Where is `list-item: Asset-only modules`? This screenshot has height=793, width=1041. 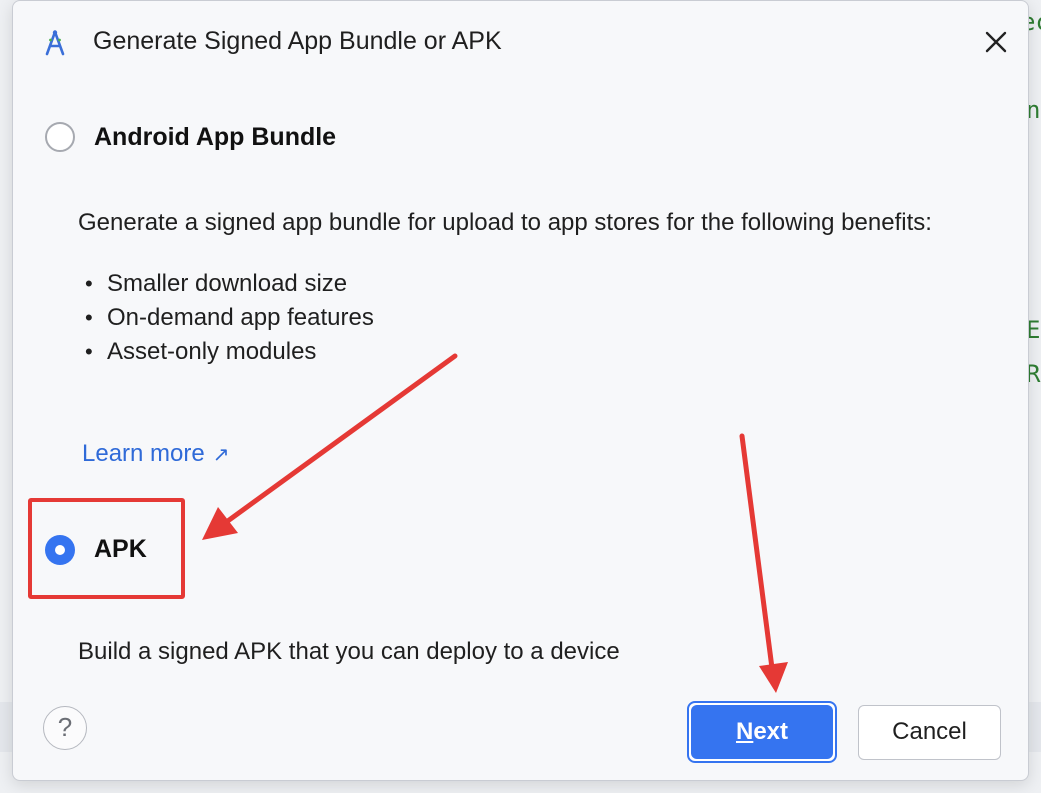
list-item: Asset-only modules is located at coordinates (229, 352).